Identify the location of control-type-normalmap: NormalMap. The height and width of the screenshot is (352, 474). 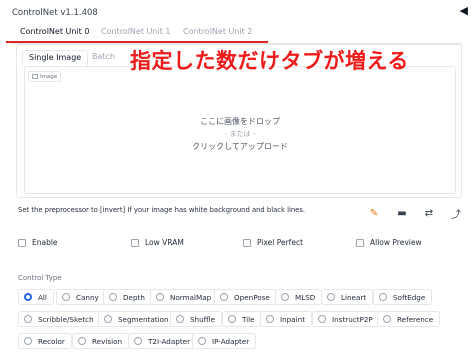
(184, 297).